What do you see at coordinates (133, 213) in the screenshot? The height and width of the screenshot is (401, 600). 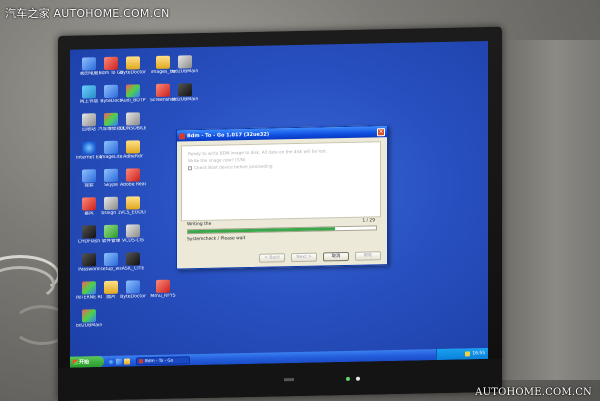 I see `desktop-icon-label: VCS_EGOLI` at bounding box center [133, 213].